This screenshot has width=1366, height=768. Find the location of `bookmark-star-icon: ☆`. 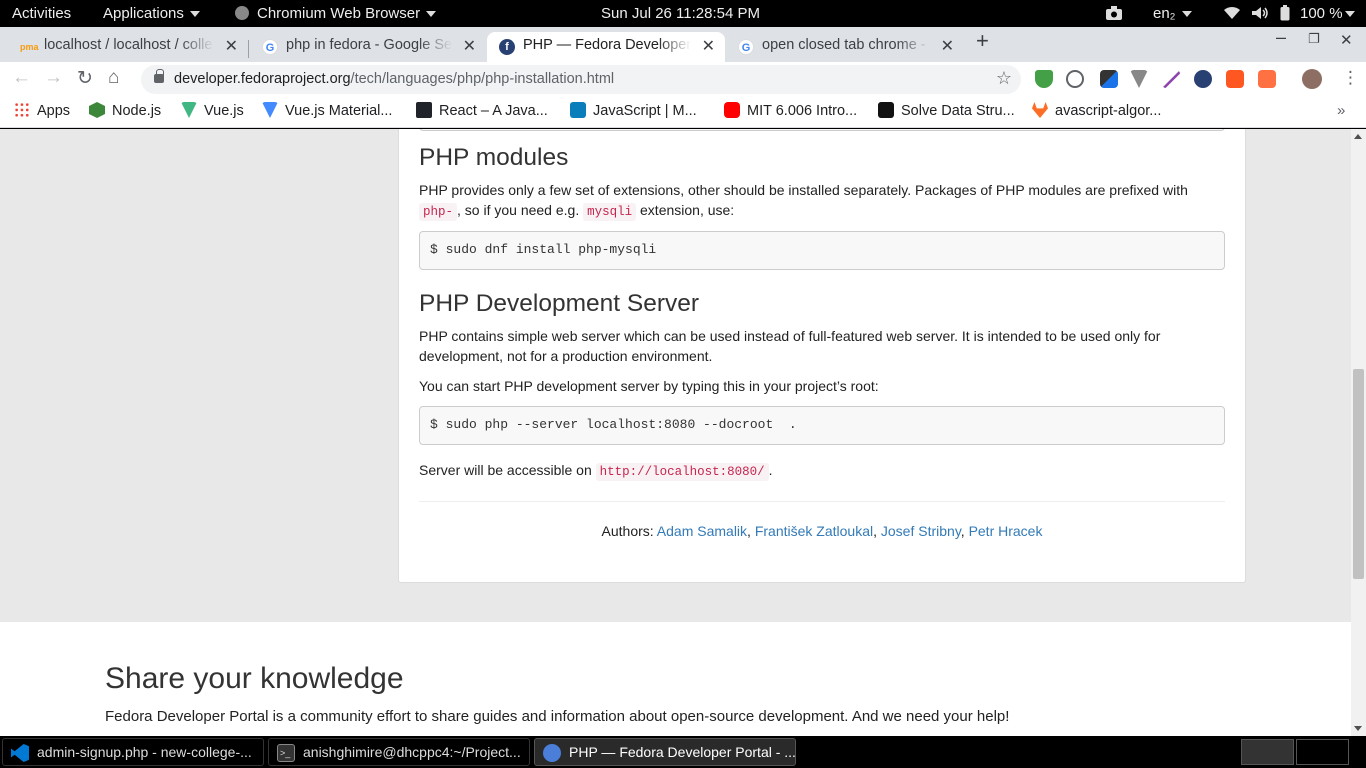

bookmark-star-icon: ☆ is located at coordinates (1004, 78).